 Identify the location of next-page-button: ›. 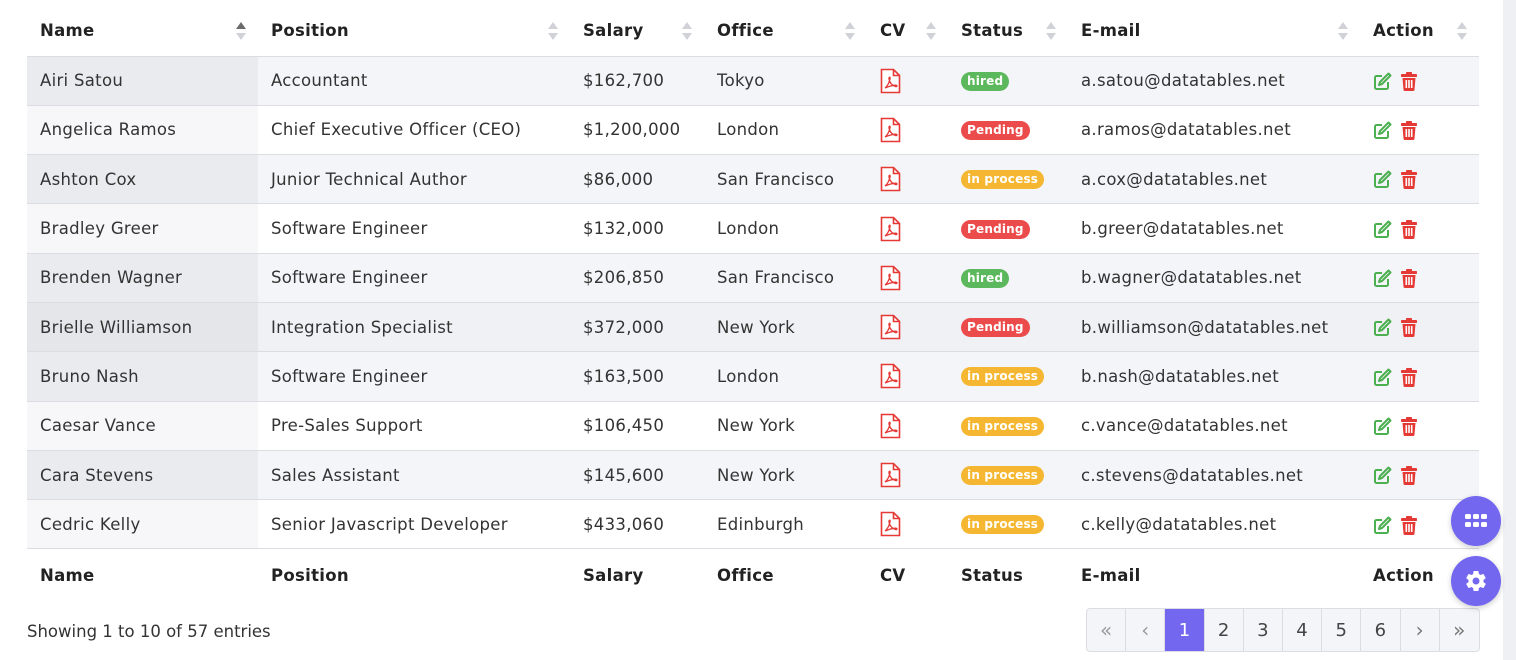
(1420, 630).